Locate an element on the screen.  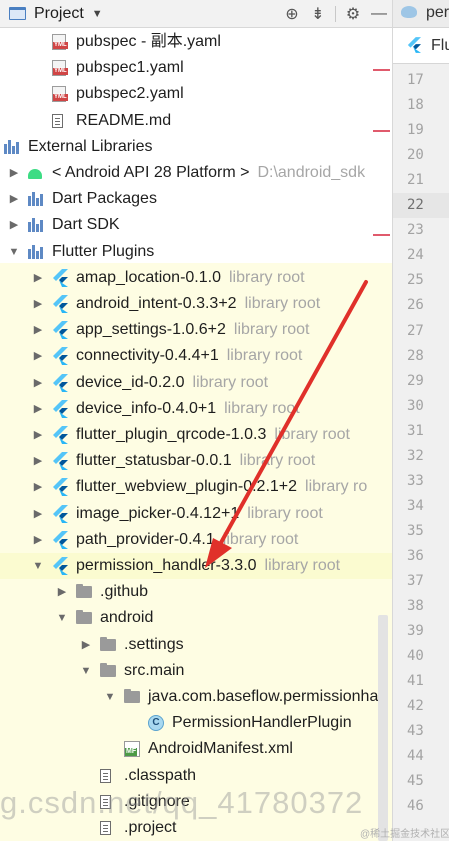
tree-item: YML pubspec1.yaml is located at coordinates (196, 68).